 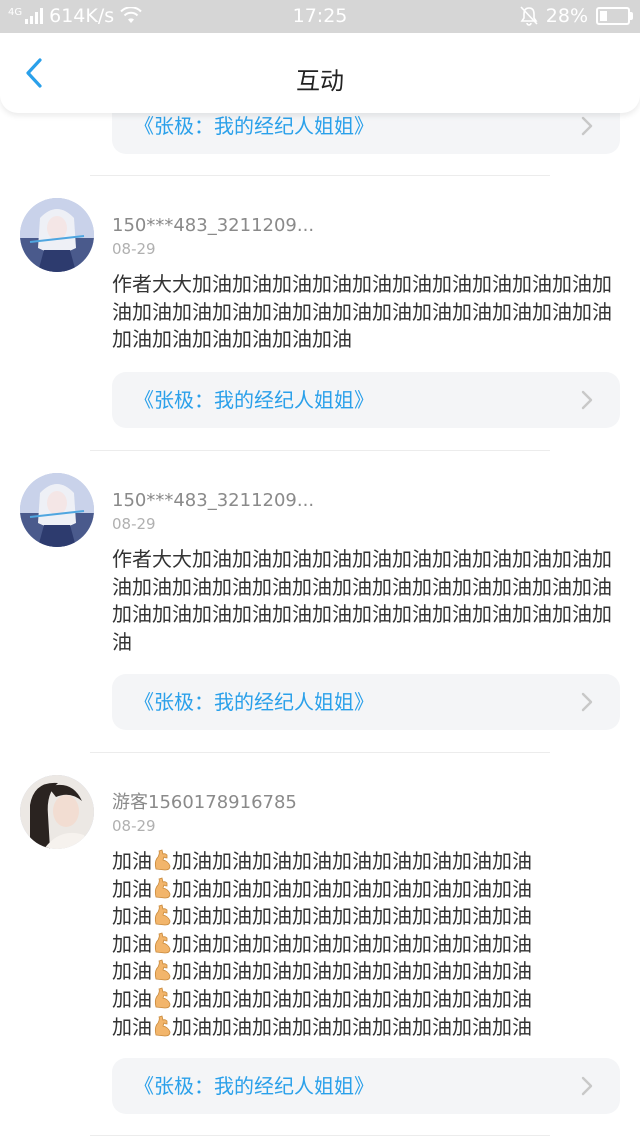 What do you see at coordinates (614, 16) in the screenshot?
I see `battery-icon` at bounding box center [614, 16].